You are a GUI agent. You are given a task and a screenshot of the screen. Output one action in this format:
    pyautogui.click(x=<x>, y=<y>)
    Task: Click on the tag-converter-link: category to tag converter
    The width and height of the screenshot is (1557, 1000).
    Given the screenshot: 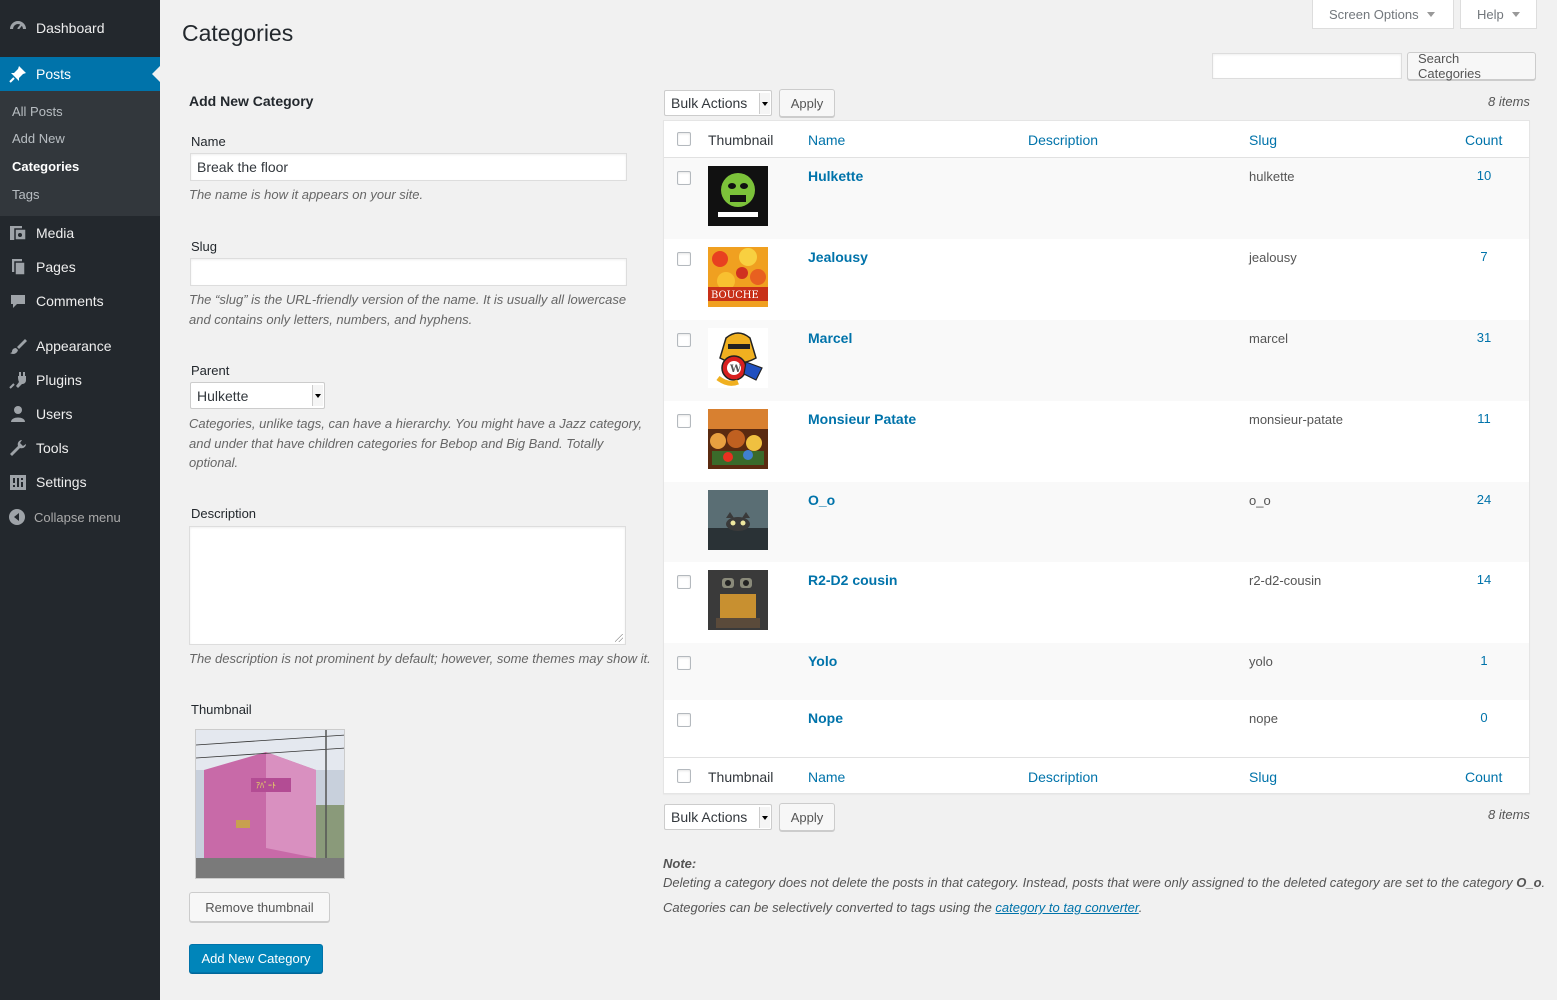 What is the action you would take?
    pyautogui.click(x=1066, y=907)
    